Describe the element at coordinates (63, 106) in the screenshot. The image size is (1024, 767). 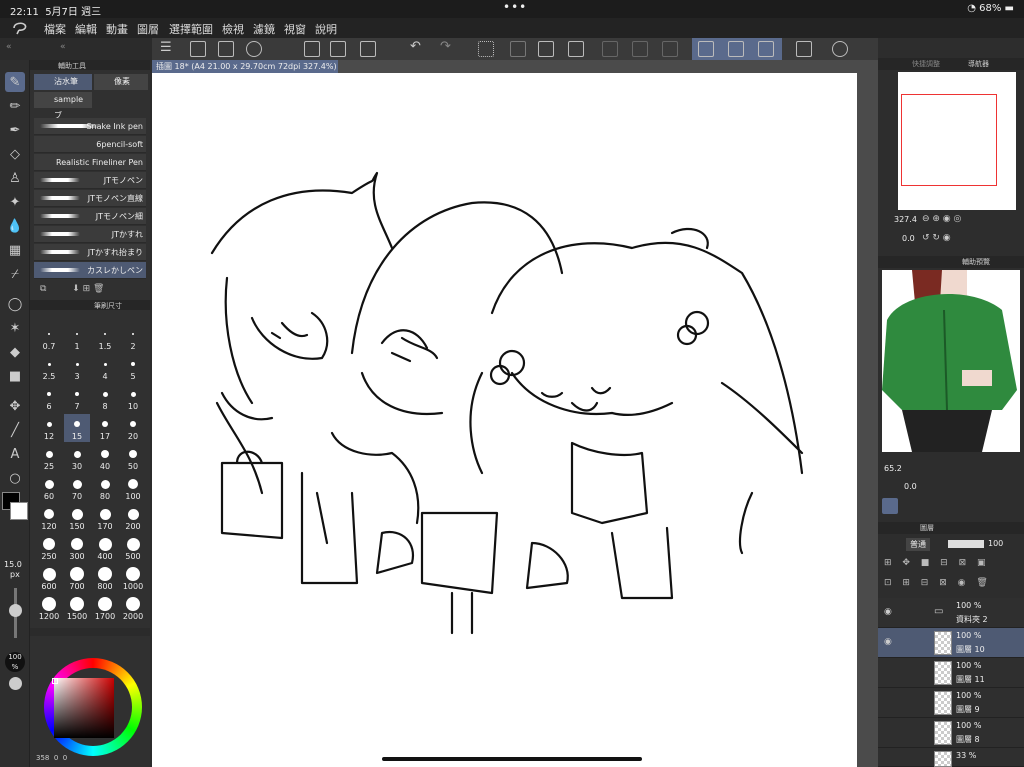
I see `tab-sample: sample ブ` at that location.